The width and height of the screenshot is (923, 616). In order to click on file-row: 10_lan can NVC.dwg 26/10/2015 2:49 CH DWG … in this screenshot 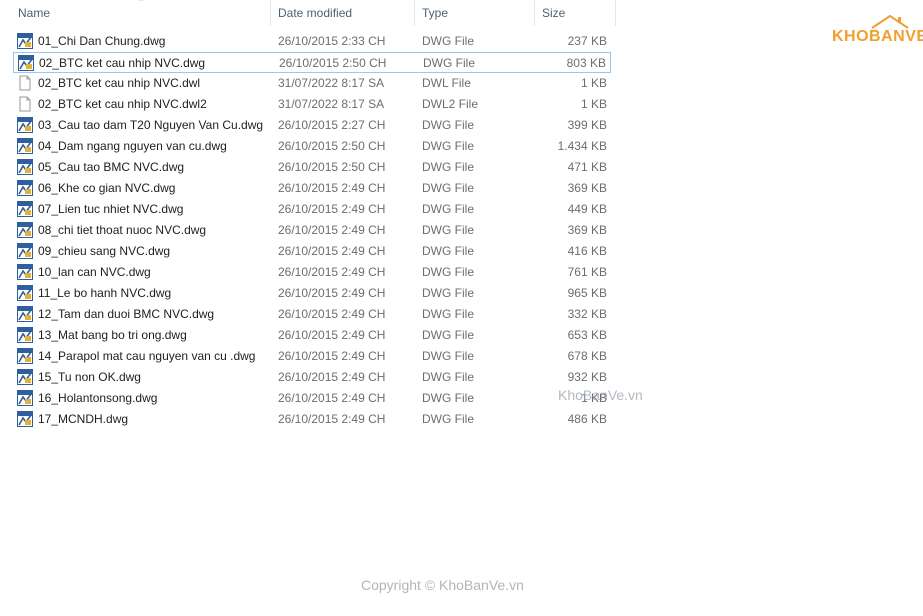, I will do `click(312, 272)`.